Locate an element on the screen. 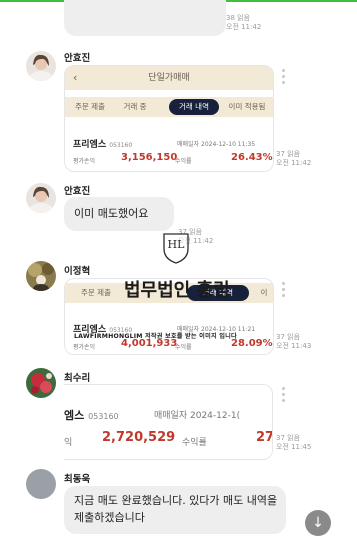 This screenshot has height=542, width=357. tab-applied: 이미 적용됨 is located at coordinates (247, 107).